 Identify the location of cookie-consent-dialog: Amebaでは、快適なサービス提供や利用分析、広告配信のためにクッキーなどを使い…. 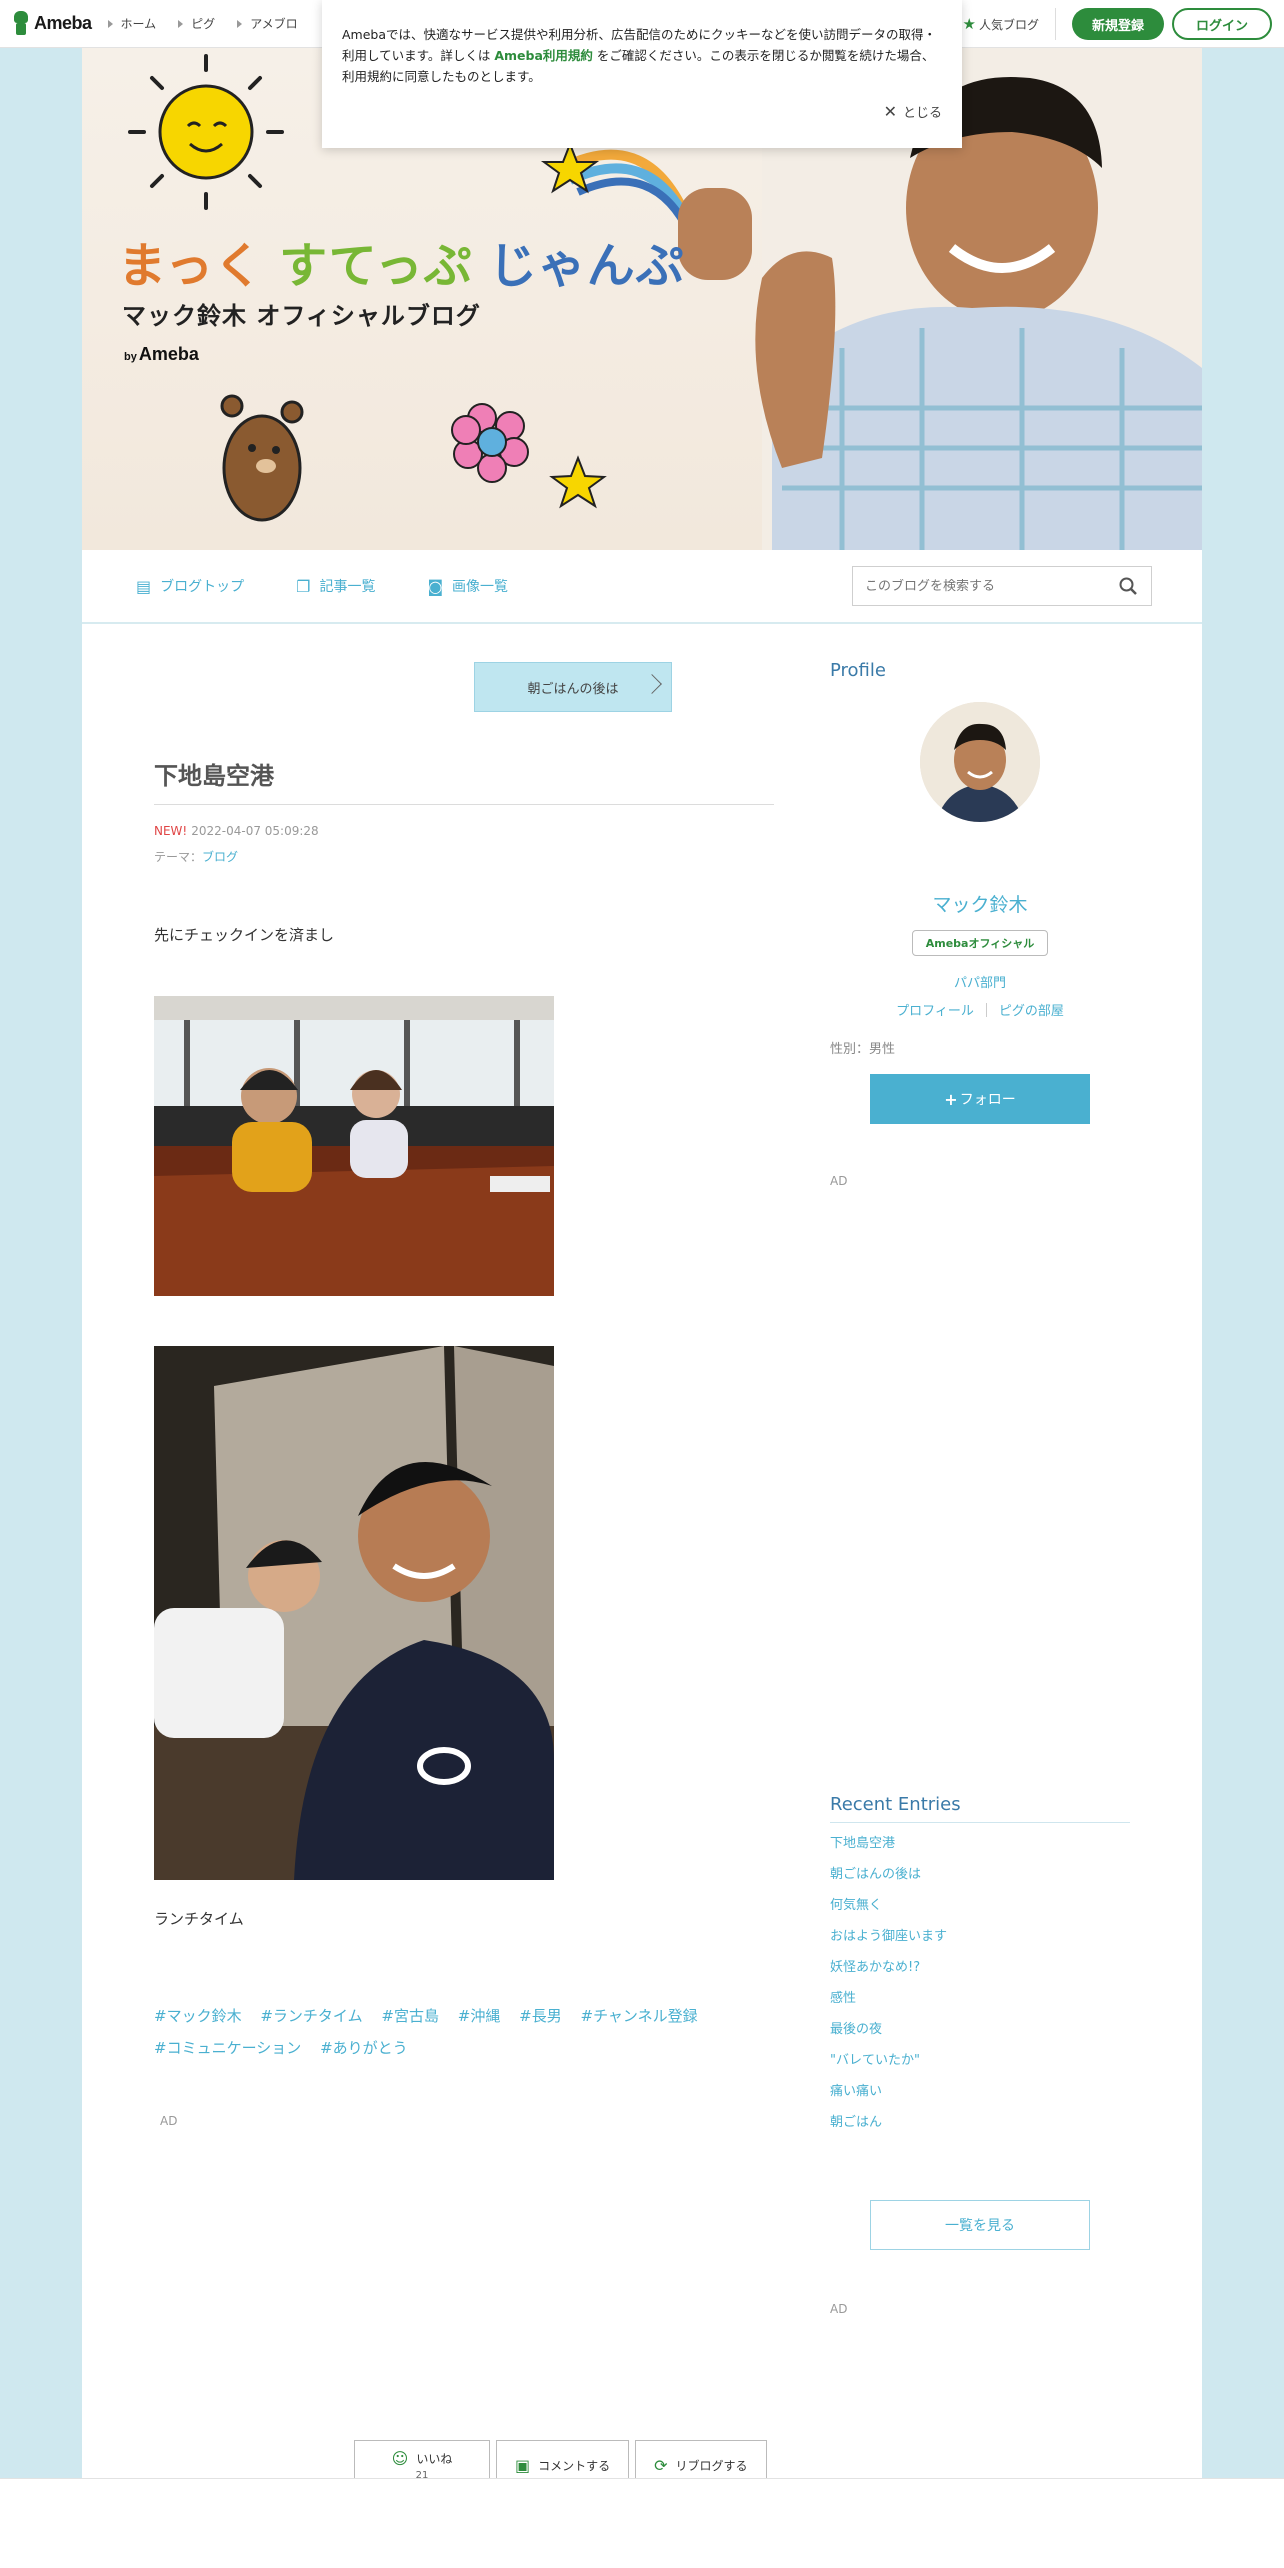
(642, 74).